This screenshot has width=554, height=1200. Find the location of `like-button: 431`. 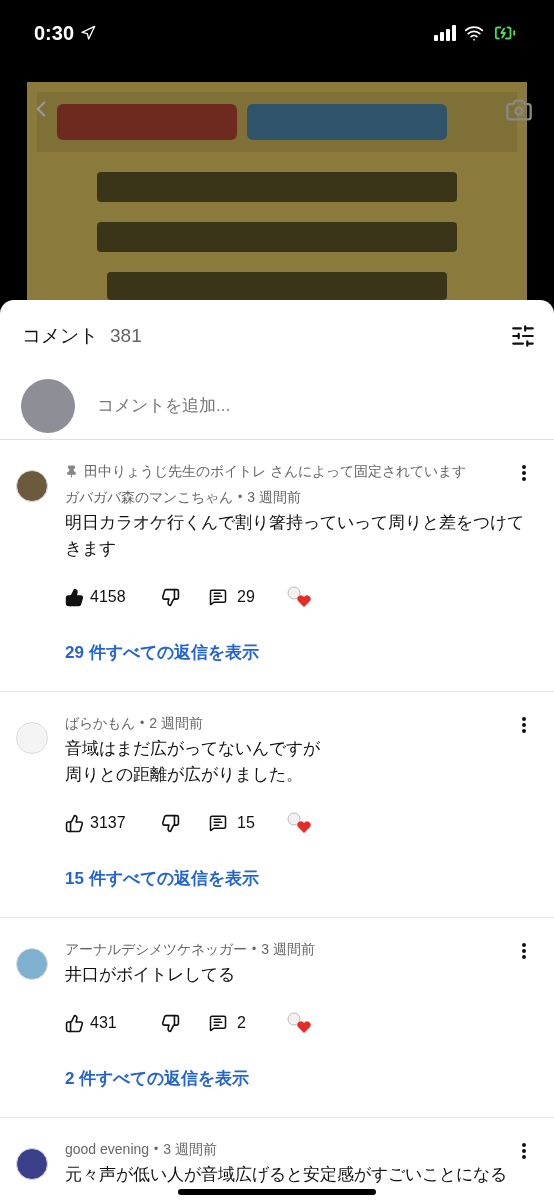

like-button: 431 is located at coordinates (113, 1023).